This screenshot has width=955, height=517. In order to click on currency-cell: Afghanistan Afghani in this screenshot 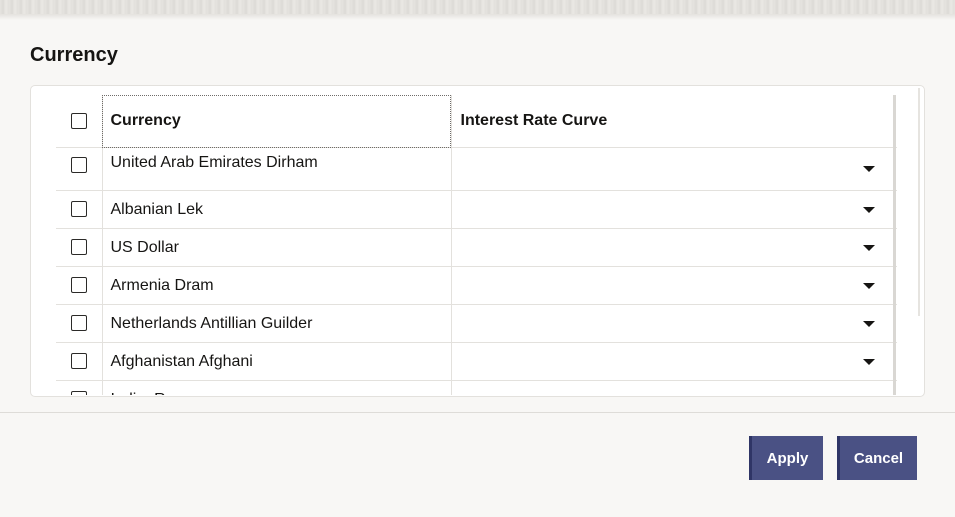, I will do `click(276, 361)`.